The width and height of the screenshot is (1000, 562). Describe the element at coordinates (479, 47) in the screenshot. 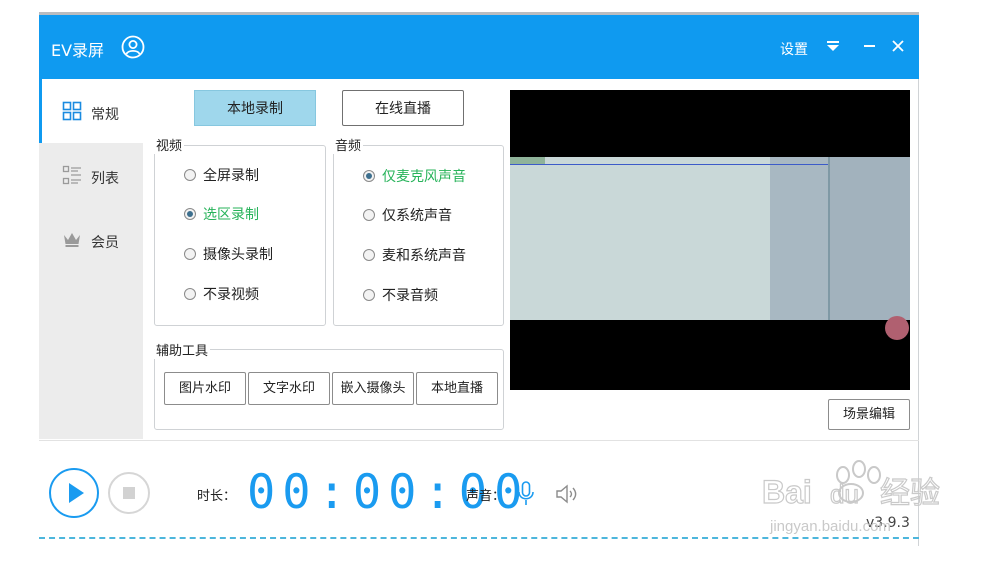

I see `title-bar: EV录屏 设置` at that location.